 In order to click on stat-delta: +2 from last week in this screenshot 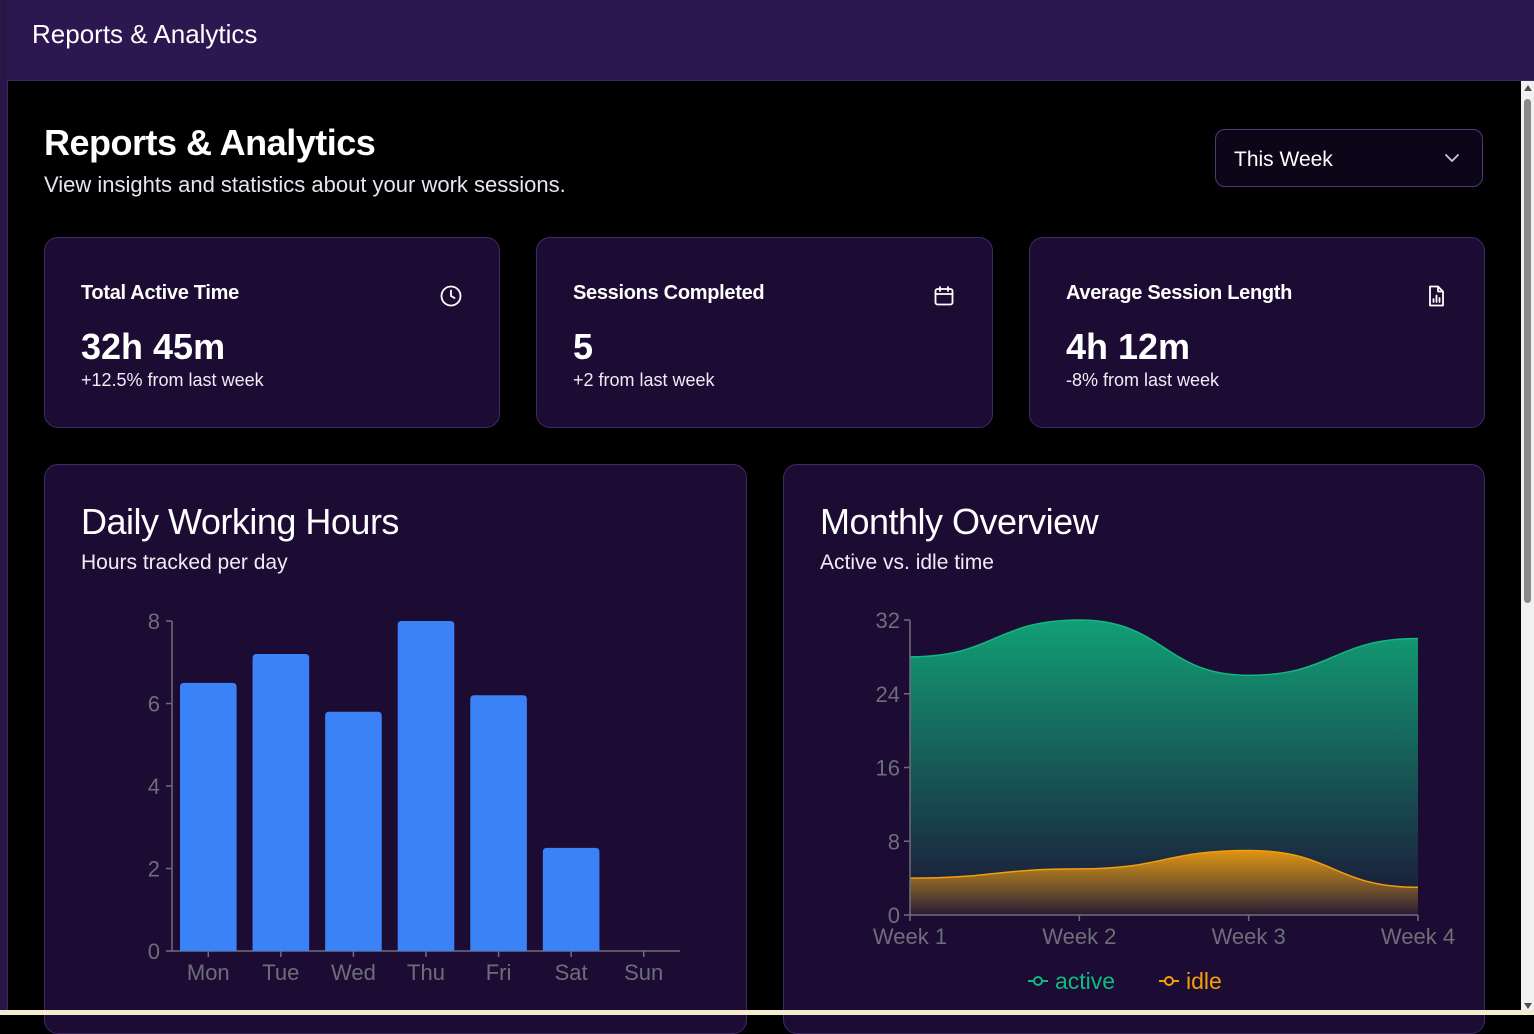, I will do `click(644, 380)`.